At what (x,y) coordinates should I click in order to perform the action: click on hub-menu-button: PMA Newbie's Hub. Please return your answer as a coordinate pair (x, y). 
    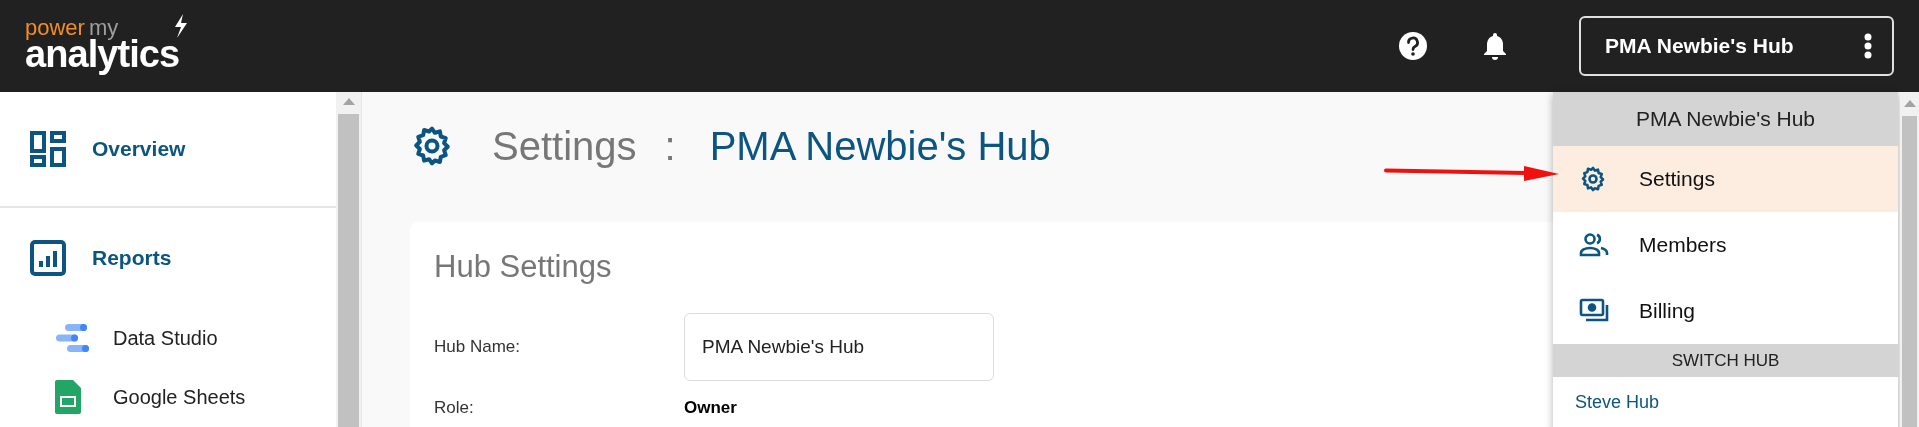
    Looking at the image, I should click on (1736, 46).